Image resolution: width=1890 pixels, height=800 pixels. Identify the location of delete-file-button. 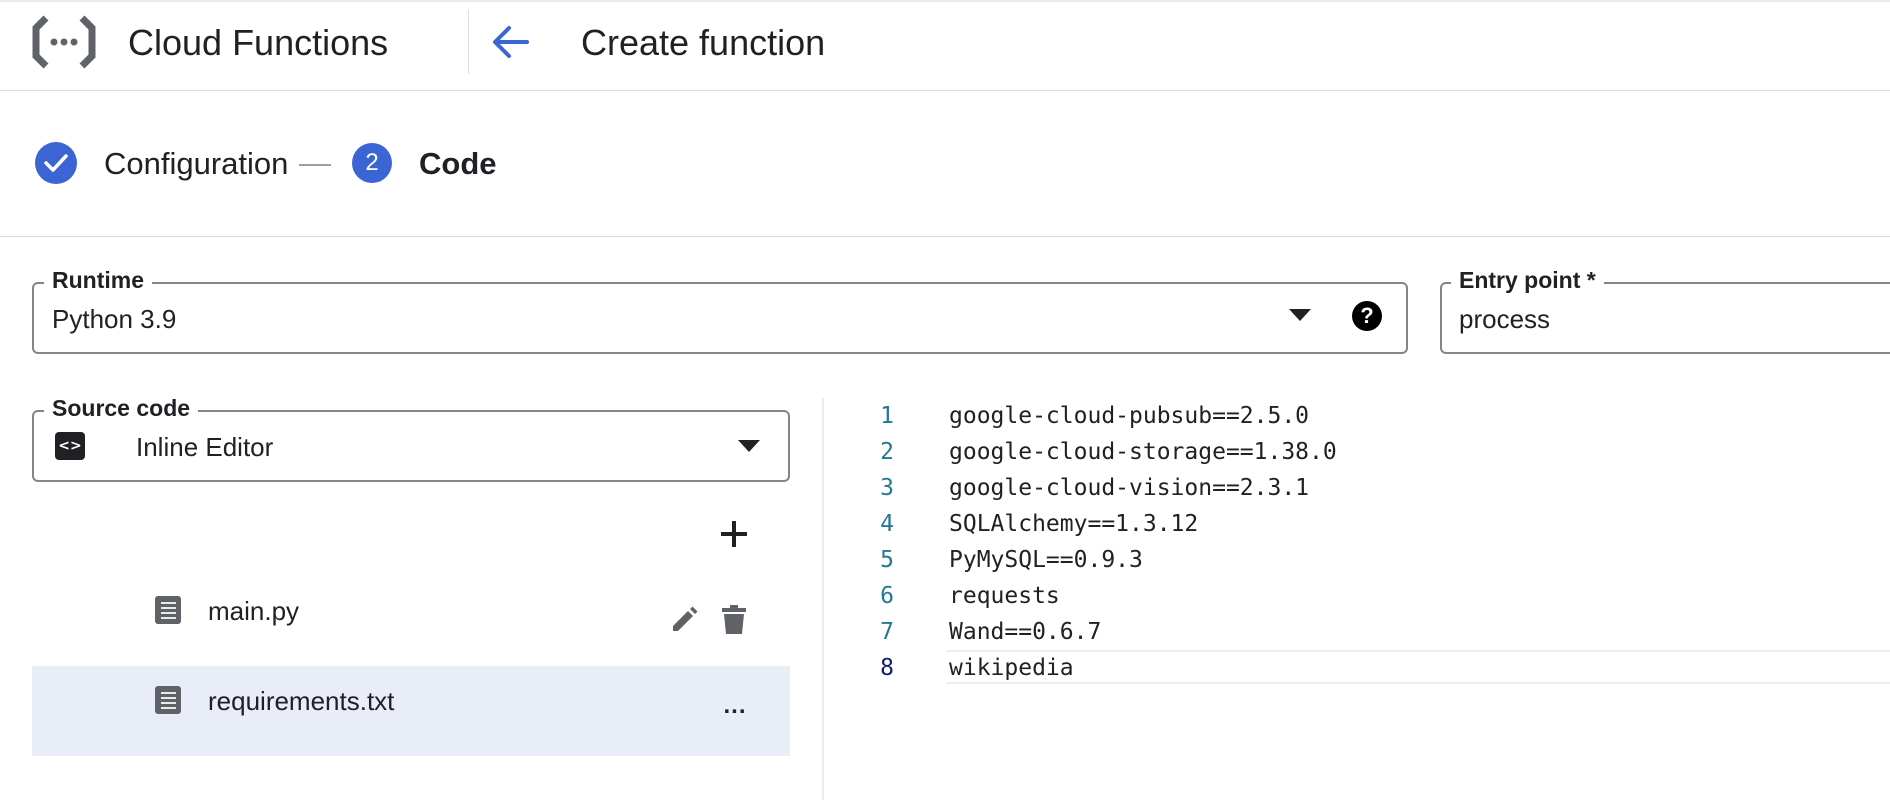
(734, 620).